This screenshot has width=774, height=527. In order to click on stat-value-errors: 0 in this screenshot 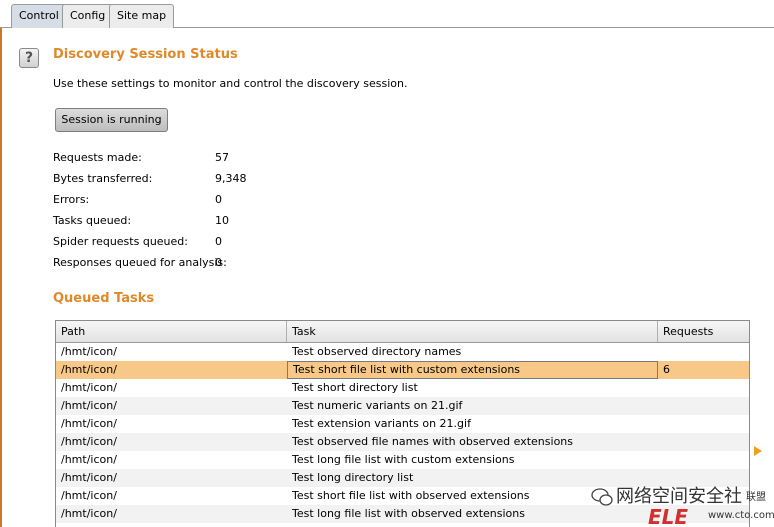, I will do `click(218, 199)`.